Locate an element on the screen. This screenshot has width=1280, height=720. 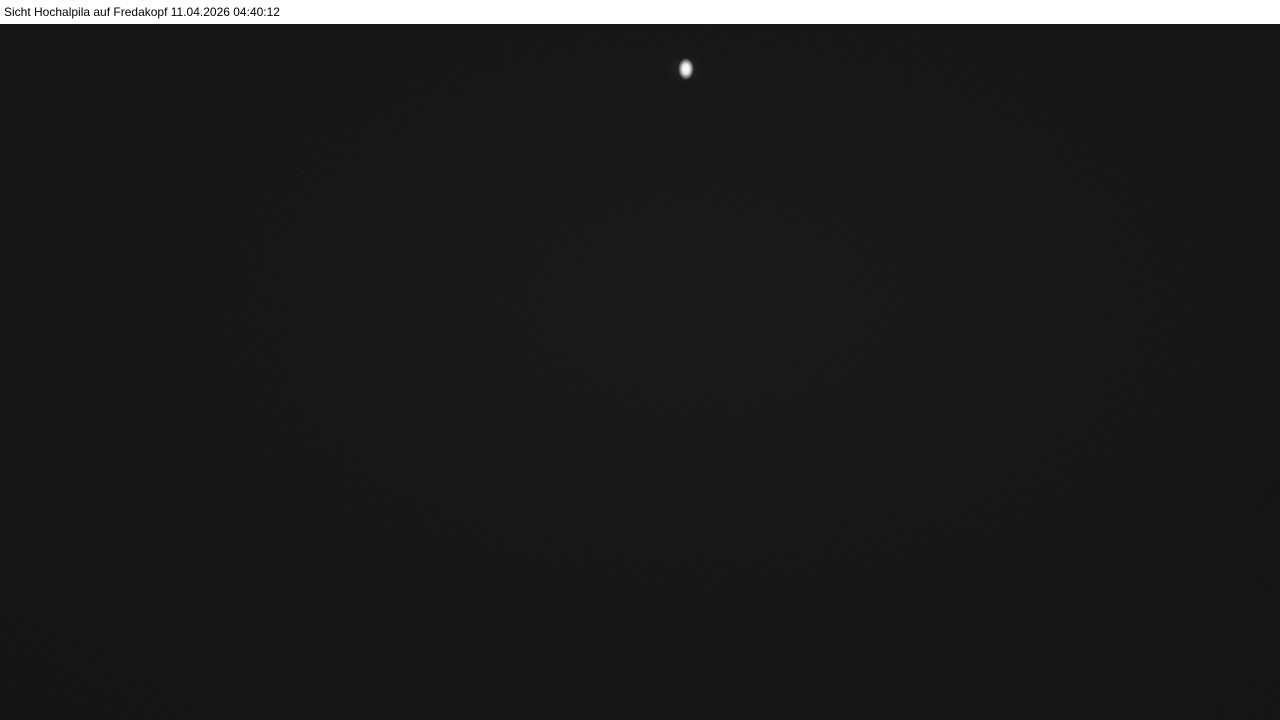
light-point is located at coordinates (686, 69).